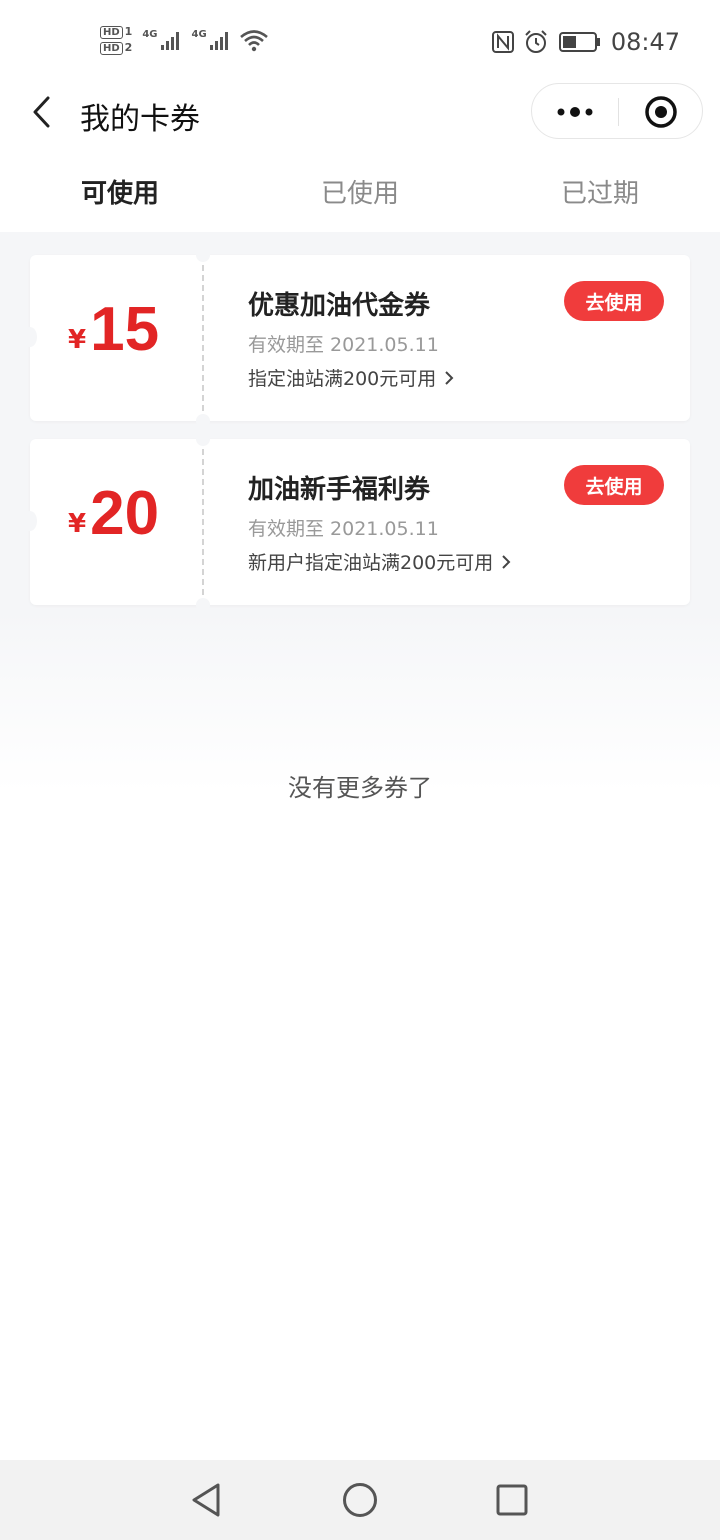 The height and width of the screenshot is (1540, 720). I want to click on home-circle-icon, so click(360, 1500).